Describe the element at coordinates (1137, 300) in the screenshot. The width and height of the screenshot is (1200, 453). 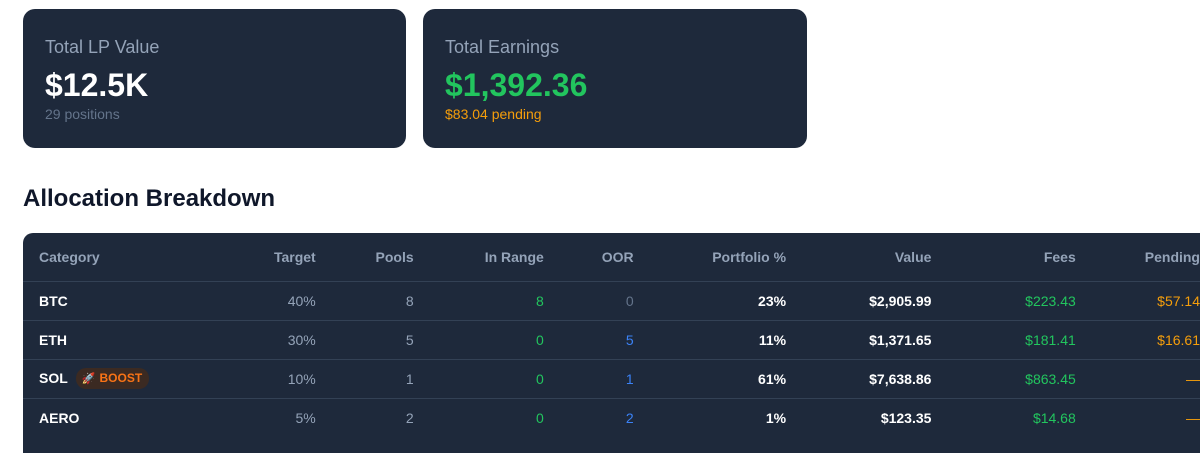
I see `pending-cell: $57.14` at that location.